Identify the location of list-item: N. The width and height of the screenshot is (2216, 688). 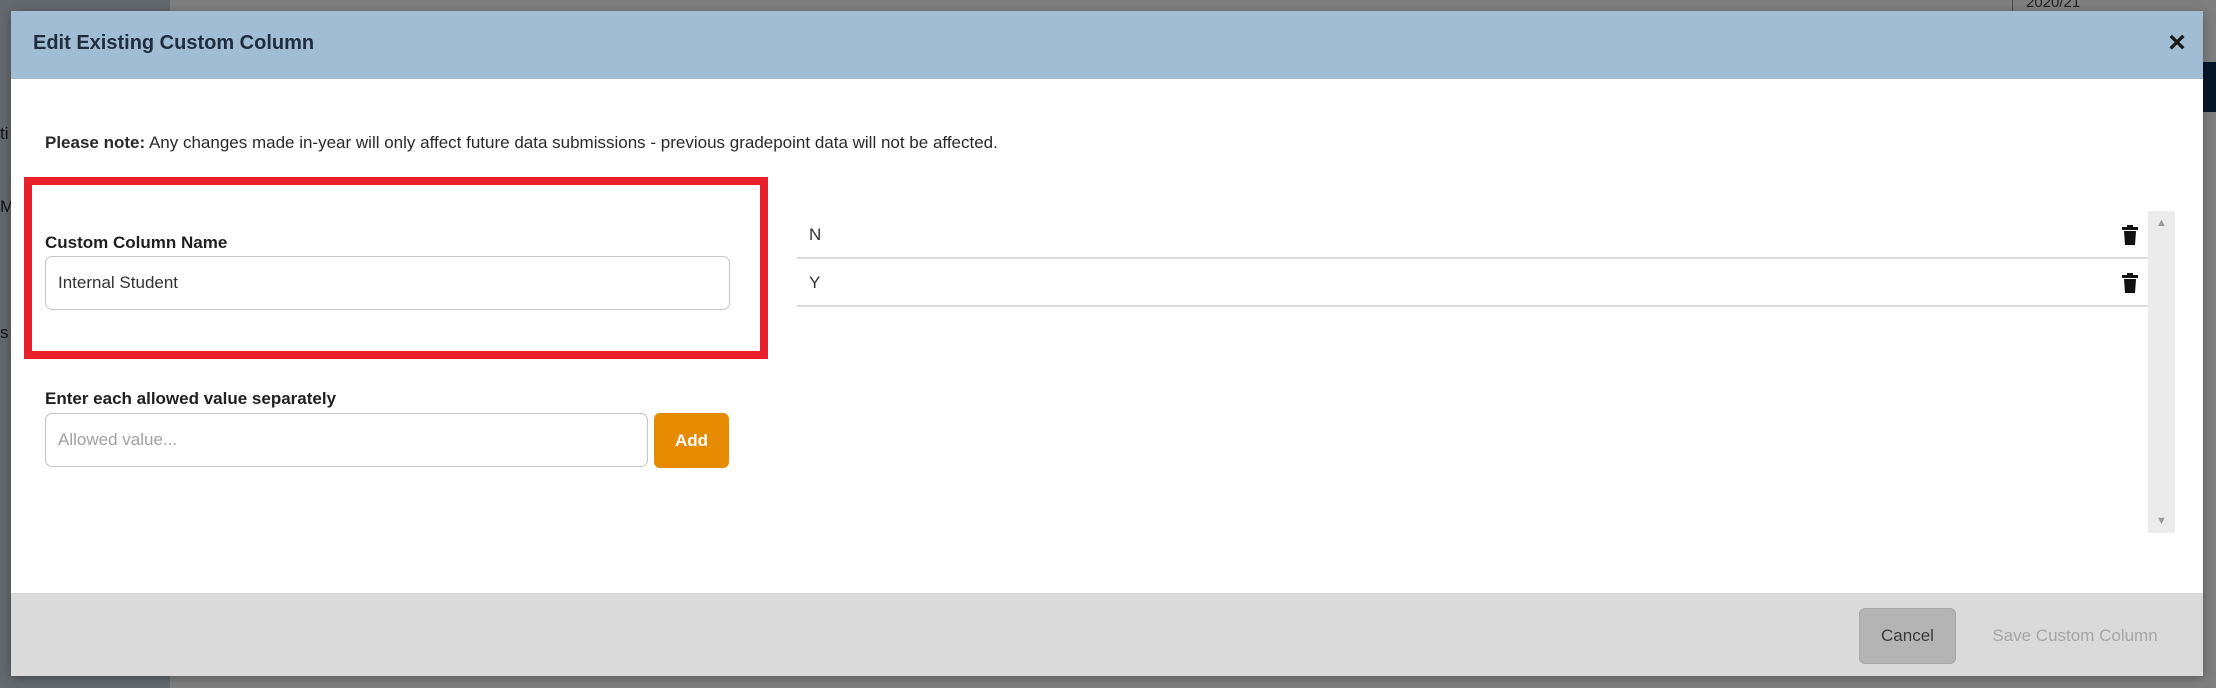
(1472, 235).